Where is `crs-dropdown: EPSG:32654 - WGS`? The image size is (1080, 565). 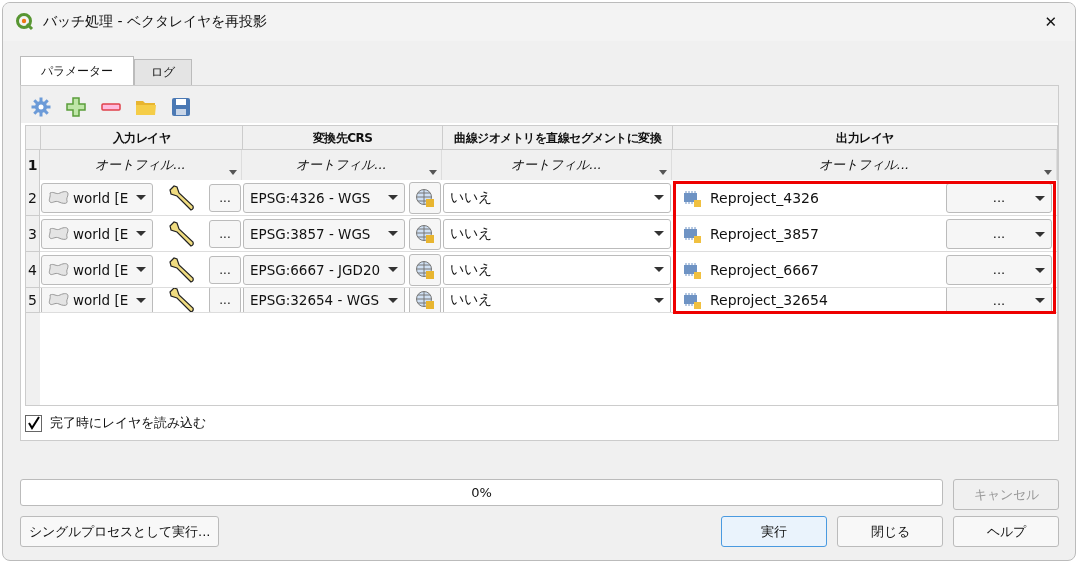
crs-dropdown: EPSG:32654 - WGS is located at coordinates (324, 300).